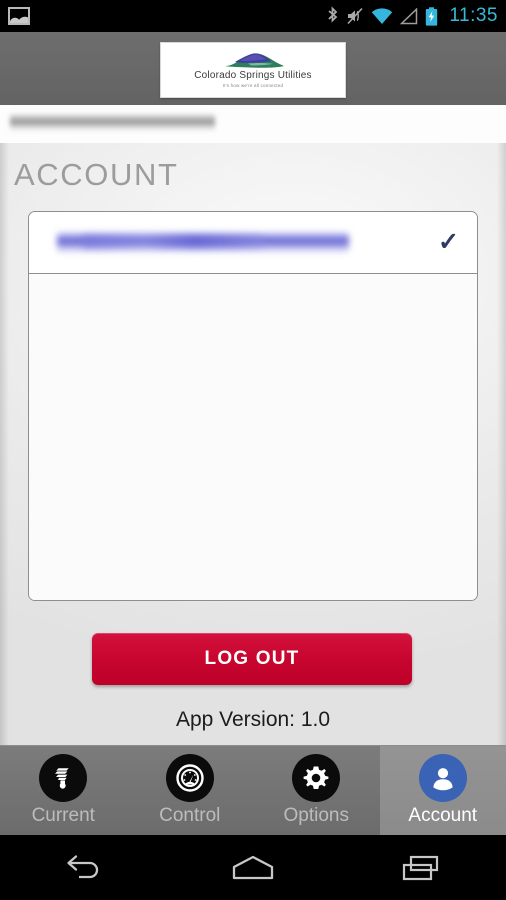 The width and height of the screenshot is (506, 900). I want to click on gauge-icon, so click(189, 778).